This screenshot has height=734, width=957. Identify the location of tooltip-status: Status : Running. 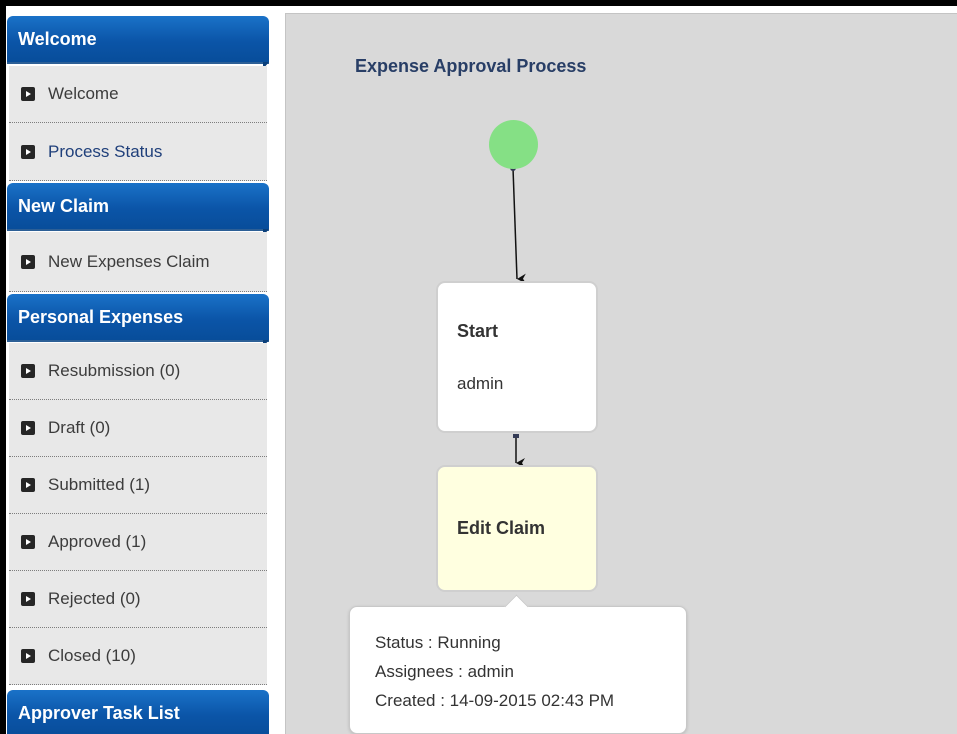
(438, 642).